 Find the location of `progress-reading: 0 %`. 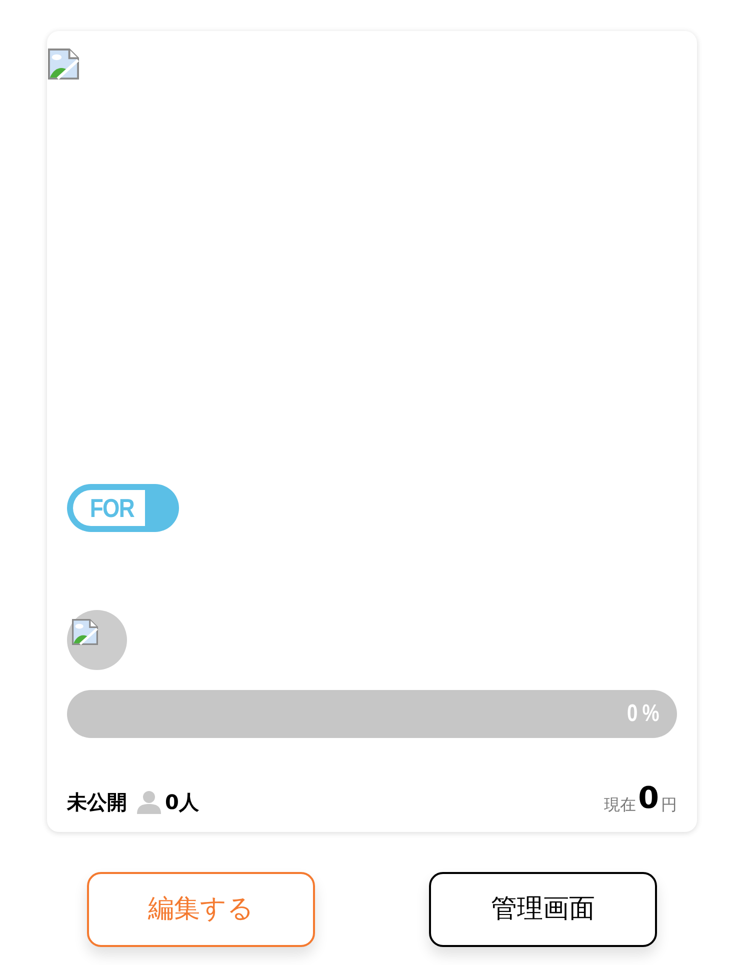

progress-reading: 0 % is located at coordinates (643, 714).